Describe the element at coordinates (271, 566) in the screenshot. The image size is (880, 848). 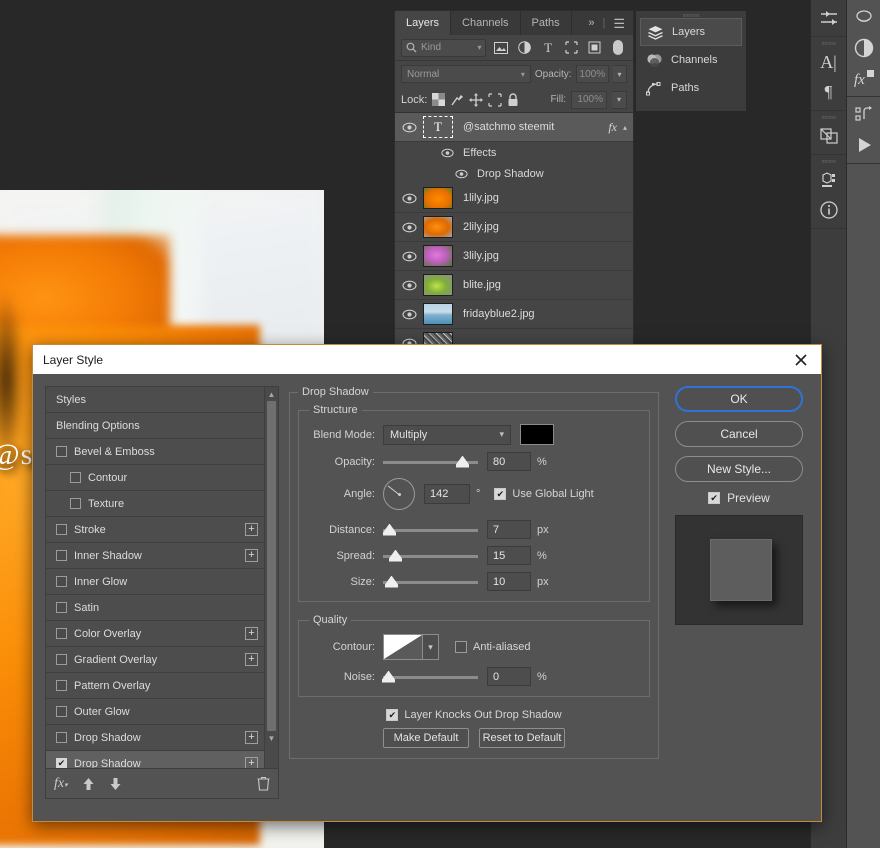
I see `scrollbar-thumb` at that location.